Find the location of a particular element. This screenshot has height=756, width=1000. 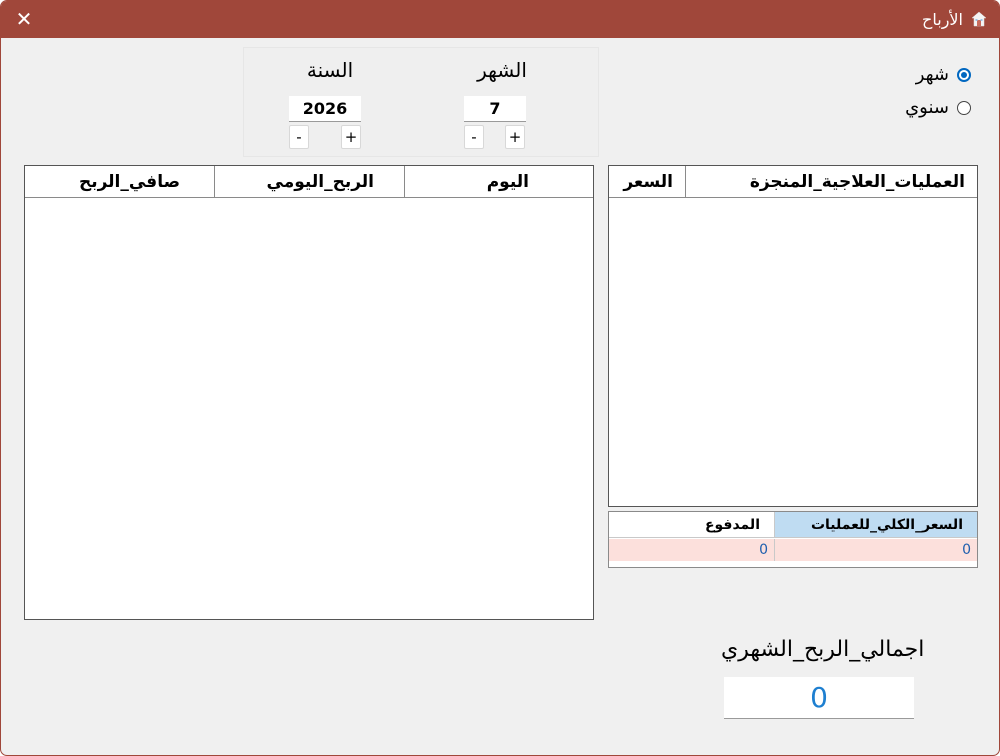

close-button: ✕ is located at coordinates (24, 19).